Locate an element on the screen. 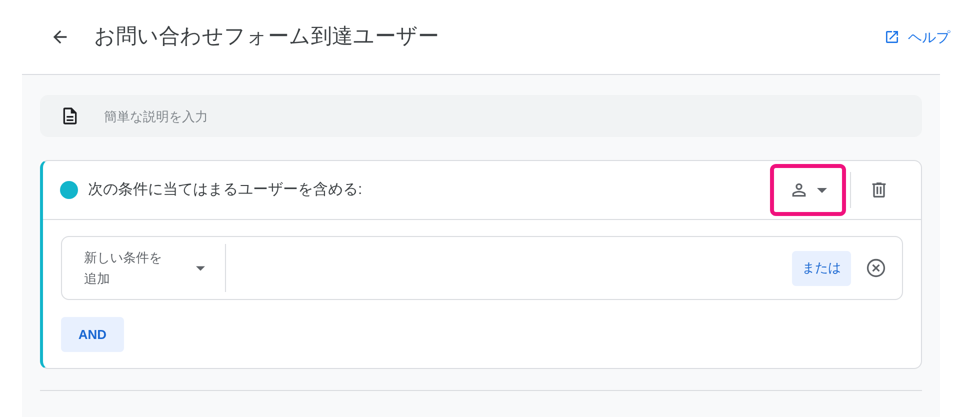  help-link: ヘルプ is located at coordinates (917, 37).